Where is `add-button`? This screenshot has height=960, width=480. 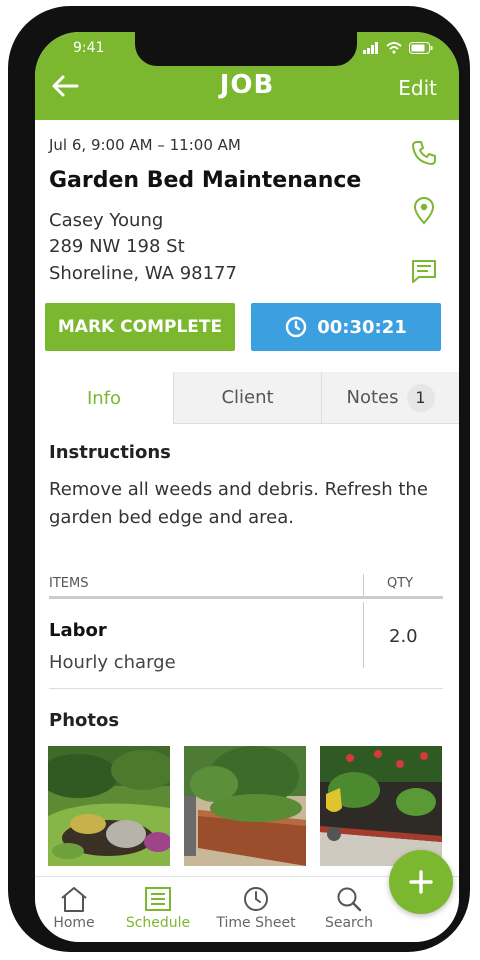
add-button is located at coordinates (421, 882).